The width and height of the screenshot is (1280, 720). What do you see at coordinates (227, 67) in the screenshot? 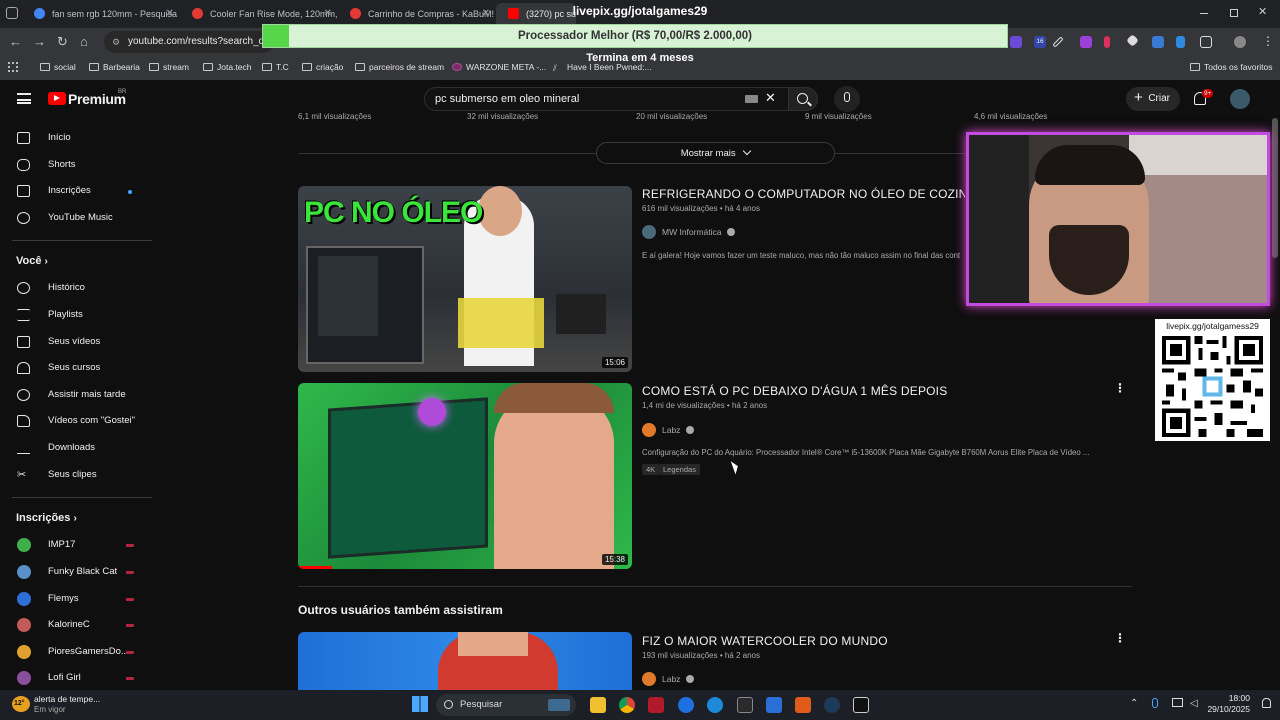
I see `bookmark-folder: Jota.tech` at bounding box center [227, 67].